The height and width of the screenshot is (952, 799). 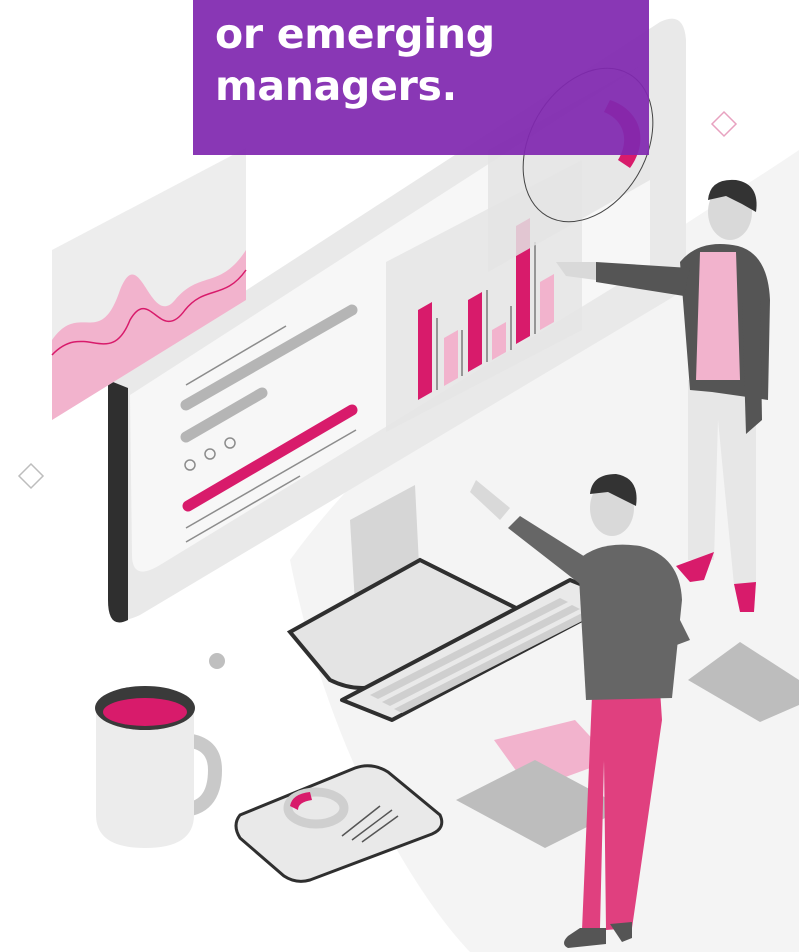 I want to click on dot-decoration, so click(x=217, y=661).